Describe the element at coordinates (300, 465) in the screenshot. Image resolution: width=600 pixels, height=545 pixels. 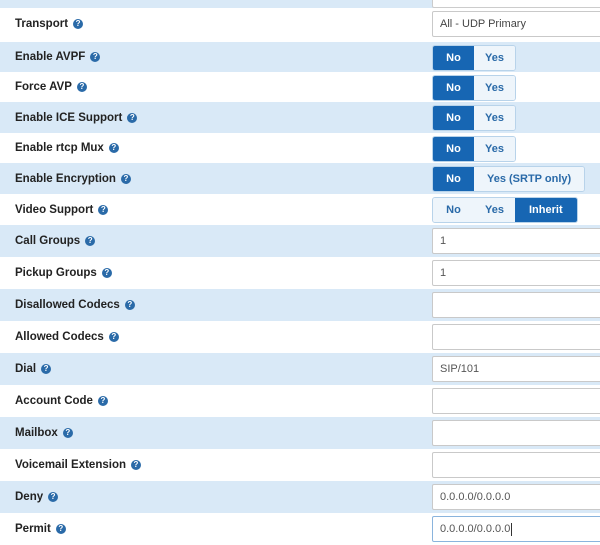
I see `row-voicemail-extension: Voicemail Extension ?` at that location.